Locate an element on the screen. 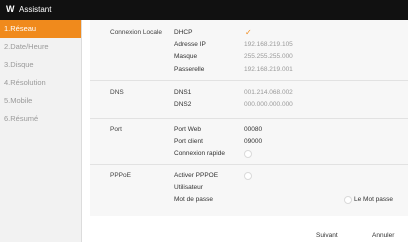 Image resolution: width=408 pixels, height=242 pixels. ip-field: 192.168.219.105 is located at coordinates (268, 44).